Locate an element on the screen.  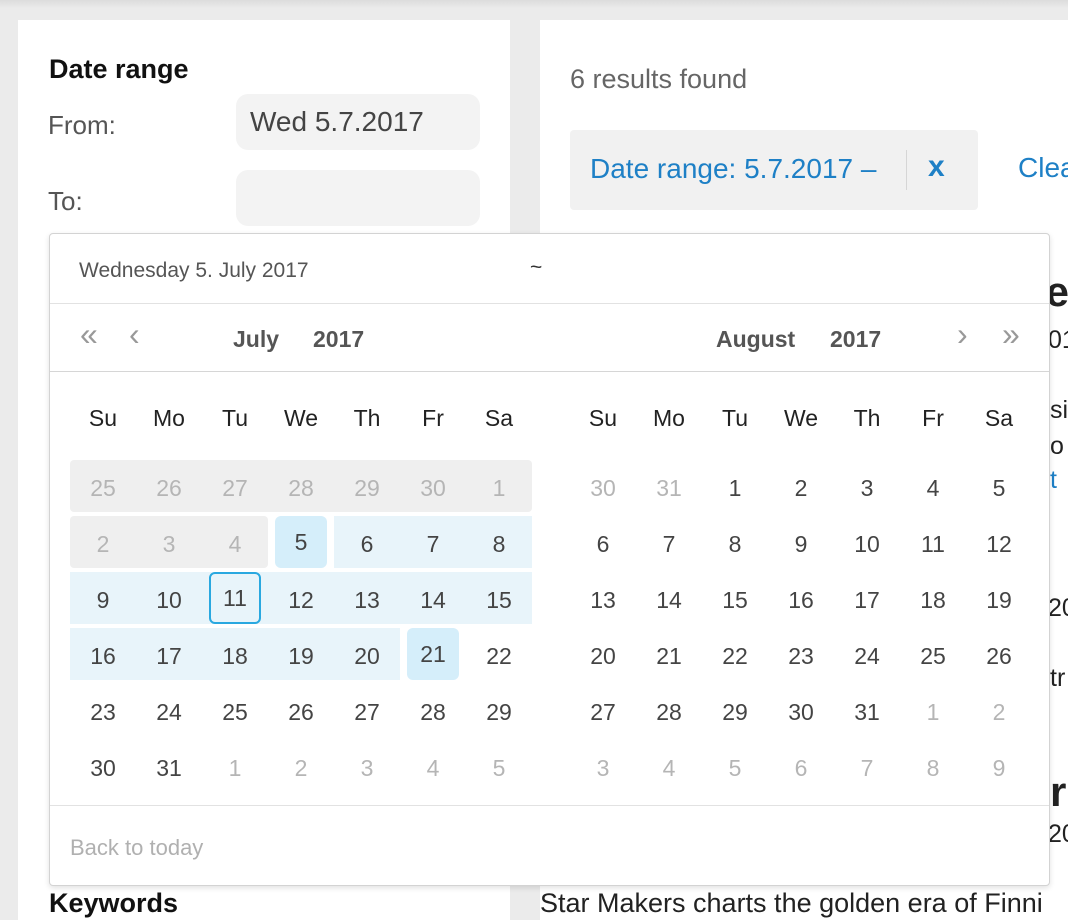
outside-month-day-cell: 7 is located at coordinates (867, 768).